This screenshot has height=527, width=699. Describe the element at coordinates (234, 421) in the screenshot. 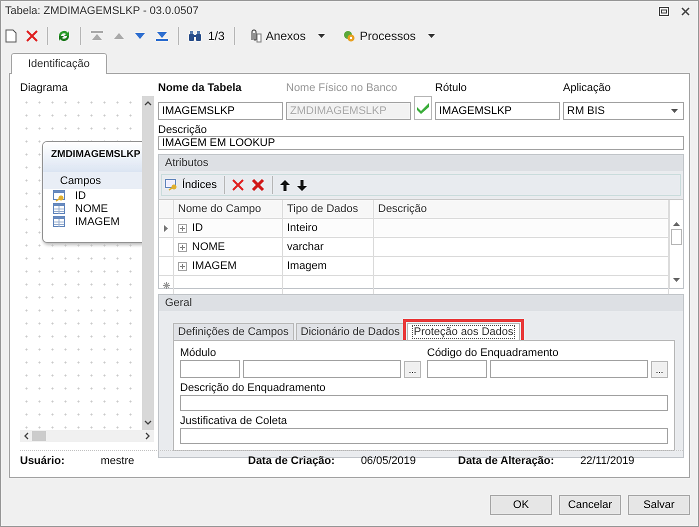

I see `field-label: Justificativa de Coleta` at that location.